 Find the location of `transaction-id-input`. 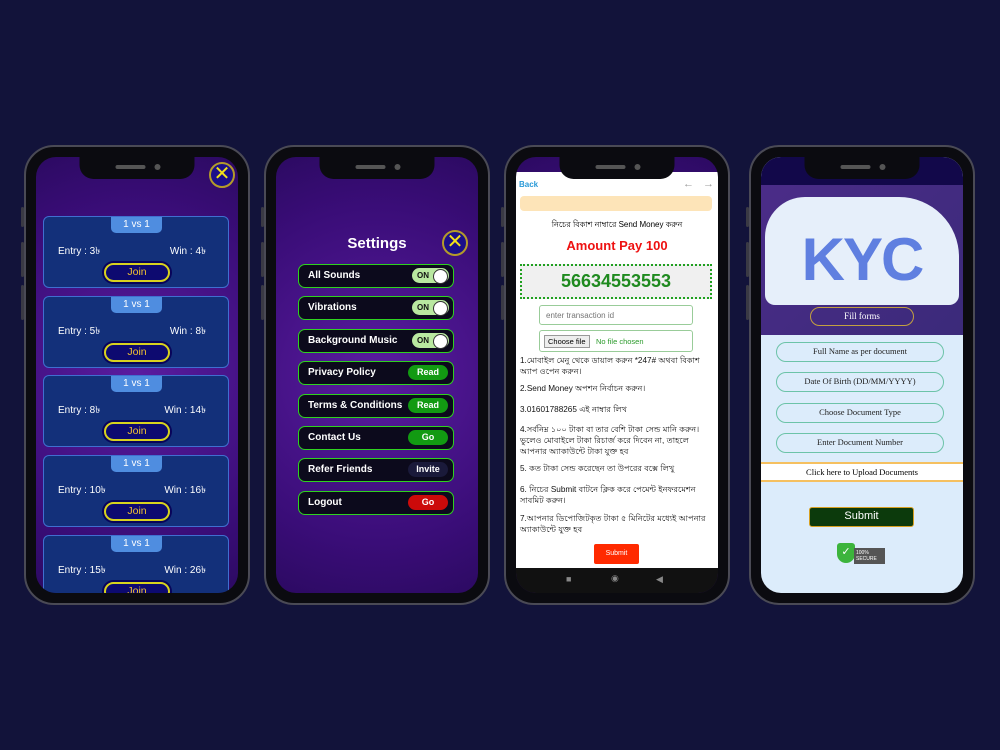

transaction-id-input is located at coordinates (616, 315).